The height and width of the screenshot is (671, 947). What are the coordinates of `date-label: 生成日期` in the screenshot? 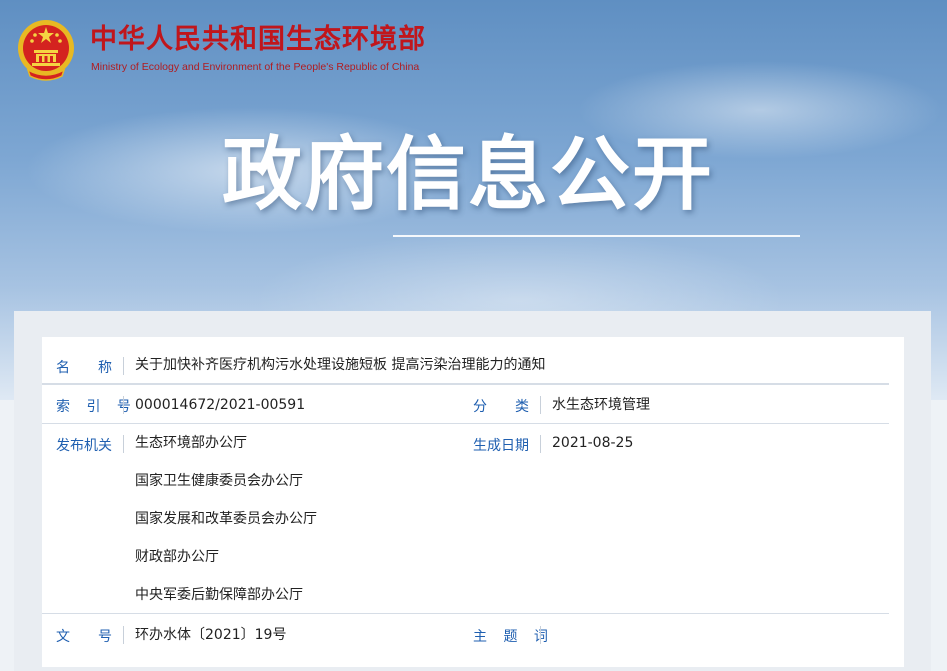 It's located at (501, 446).